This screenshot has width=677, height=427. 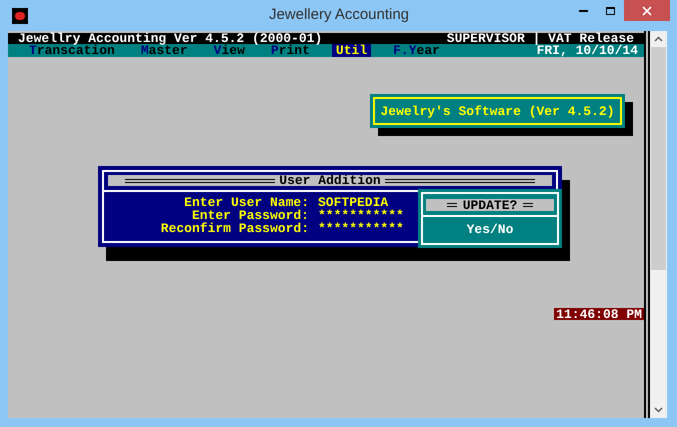 I want to click on dialog-title: User Addition, so click(x=330, y=180).